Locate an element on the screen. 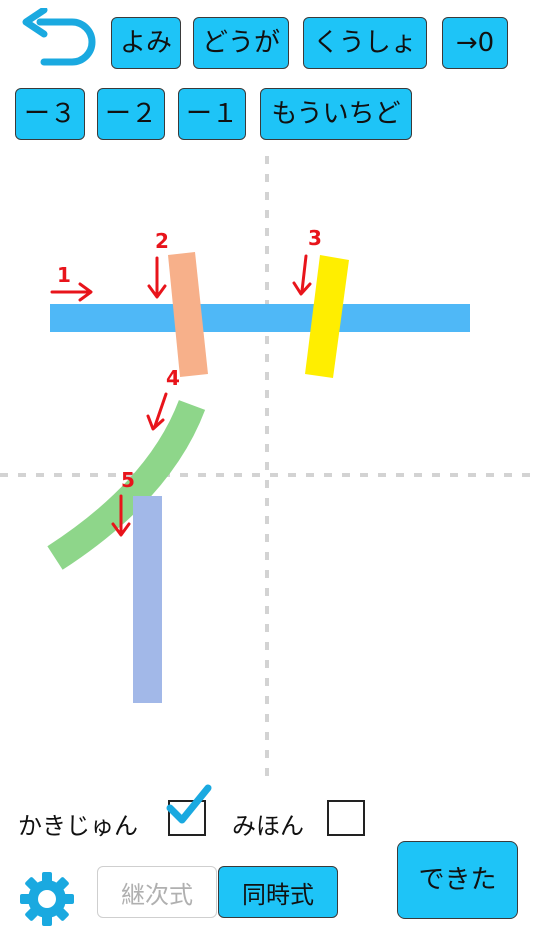  keiji-mode-button: 継次式 is located at coordinates (157, 892).